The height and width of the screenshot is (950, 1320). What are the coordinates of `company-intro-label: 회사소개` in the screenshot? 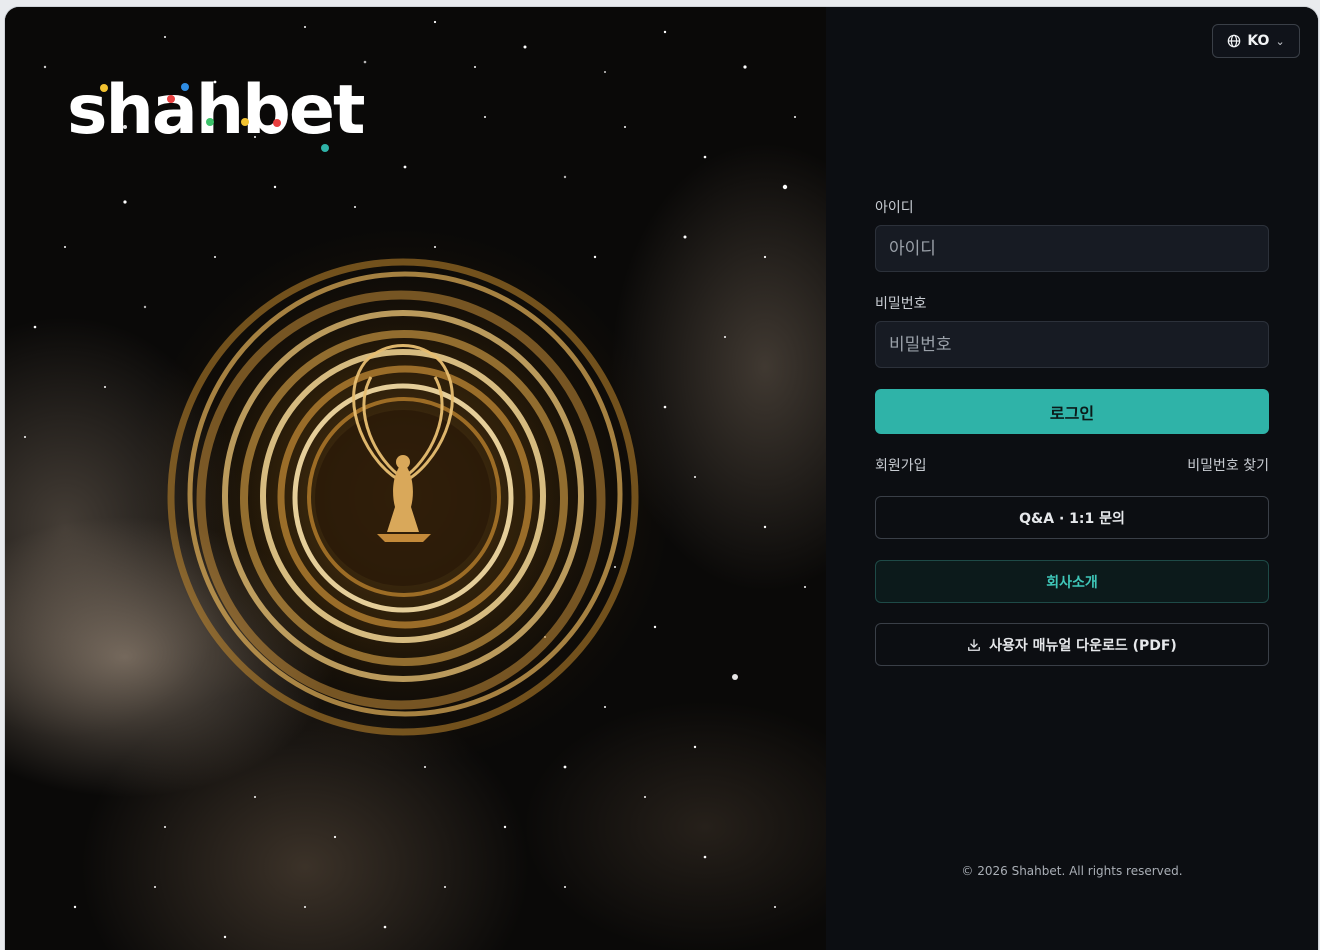 It's located at (1072, 582).